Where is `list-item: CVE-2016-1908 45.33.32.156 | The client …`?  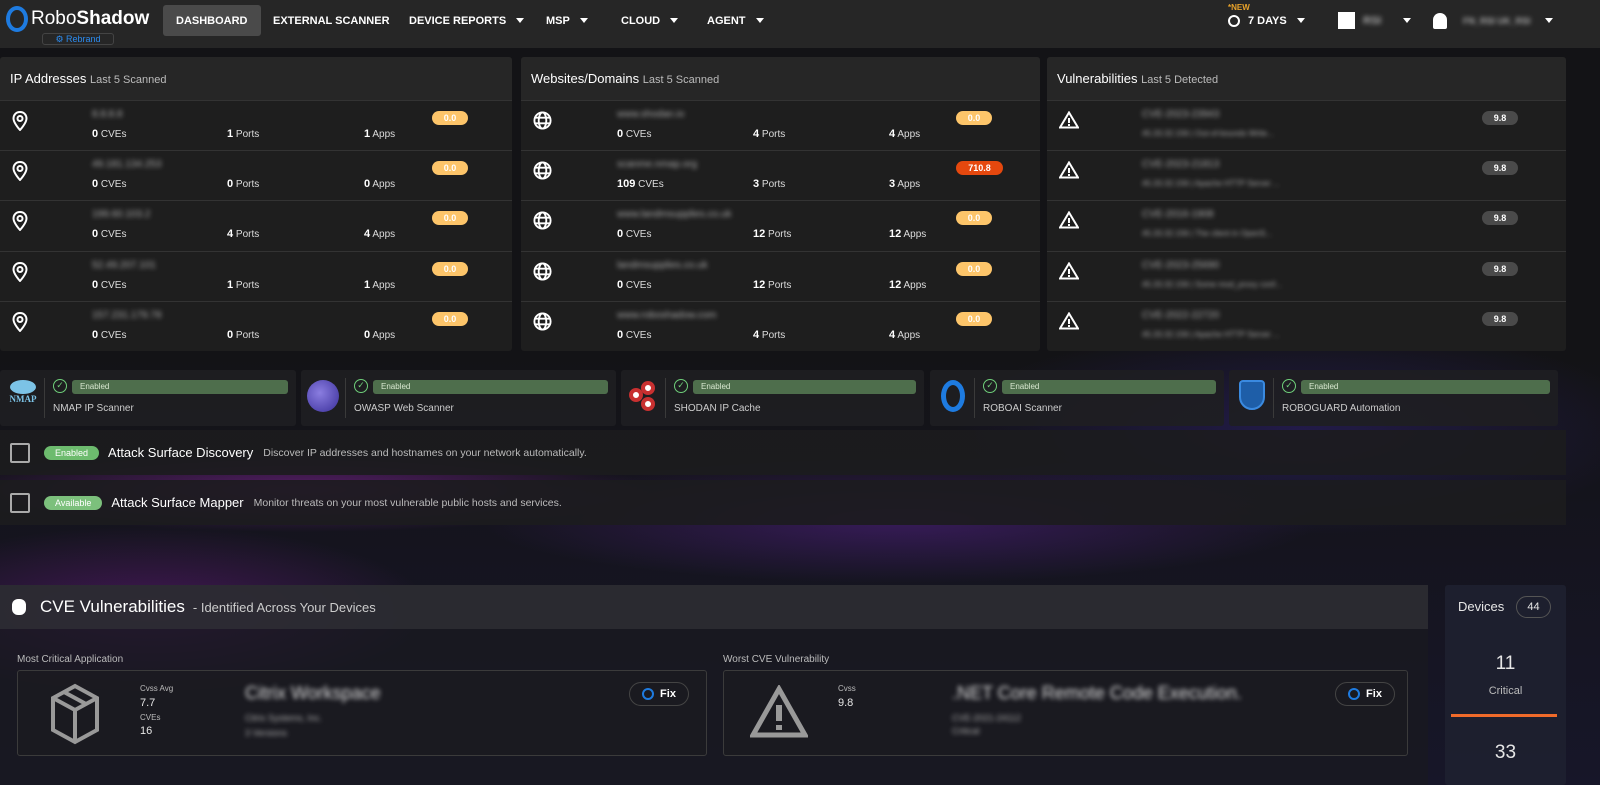
list-item: CVE-2016-1908 45.33.32.156 | The client … is located at coordinates (1306, 225).